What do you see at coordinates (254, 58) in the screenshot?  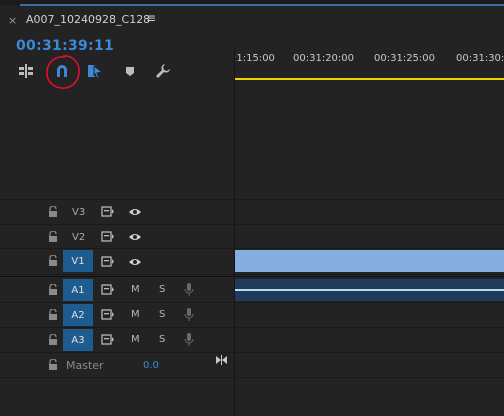 I see `ruler-label: :1:15:00` at bounding box center [254, 58].